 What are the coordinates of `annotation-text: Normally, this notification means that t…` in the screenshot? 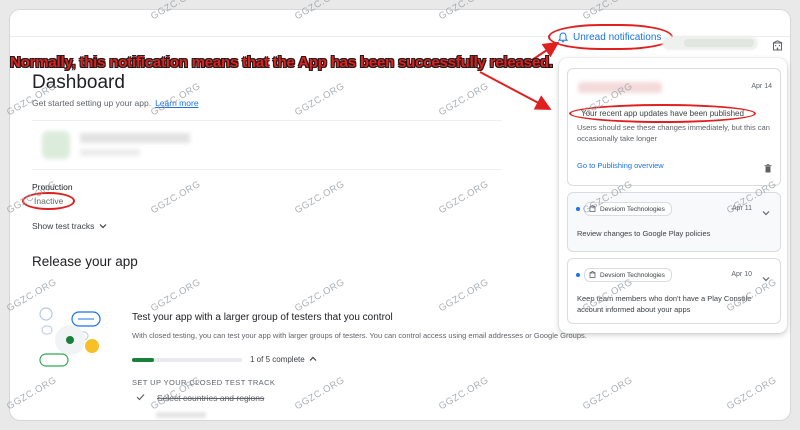 It's located at (281, 62).